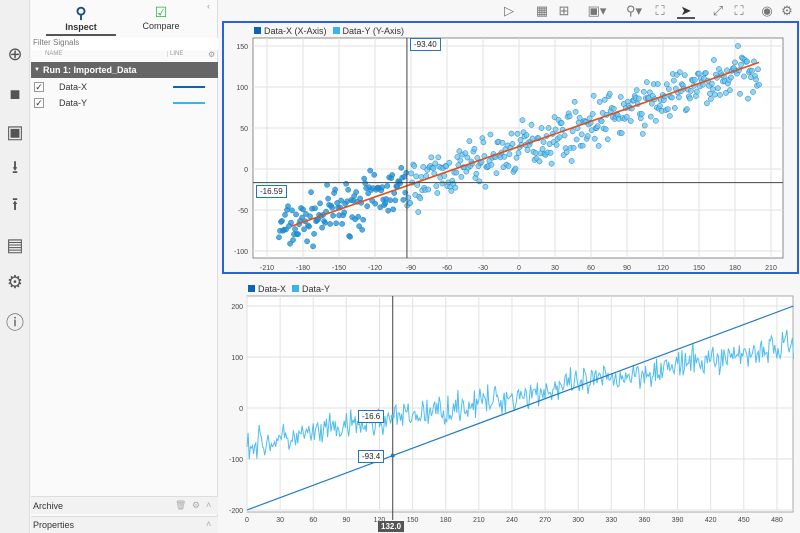 The image size is (800, 533). Describe the element at coordinates (545, 520) in the screenshot. I see `x-tick-label: 270` at that location.